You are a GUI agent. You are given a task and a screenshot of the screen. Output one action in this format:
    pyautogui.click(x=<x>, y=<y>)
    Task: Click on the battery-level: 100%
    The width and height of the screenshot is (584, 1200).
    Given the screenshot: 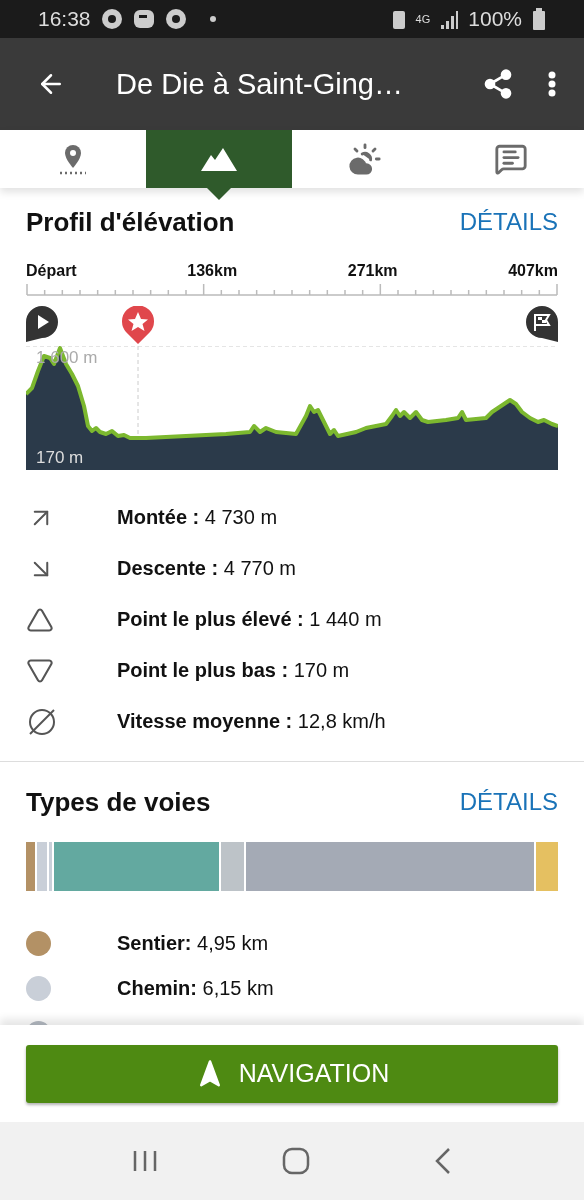 What is the action you would take?
    pyautogui.click(x=495, y=19)
    